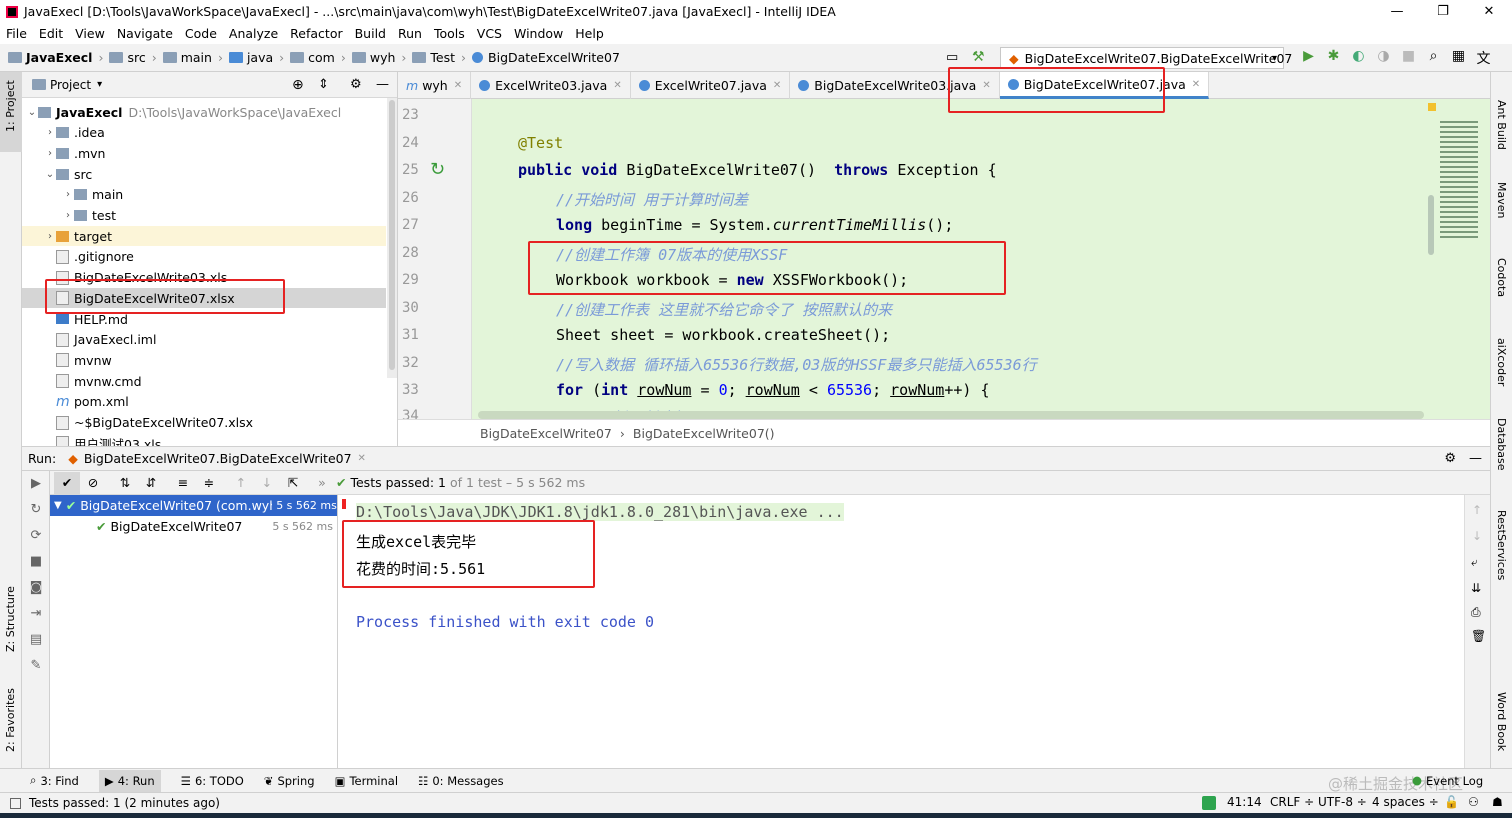 Image resolution: width=1512 pixels, height=818 pixels. I want to click on menu-vcs: VCS, so click(489, 33).